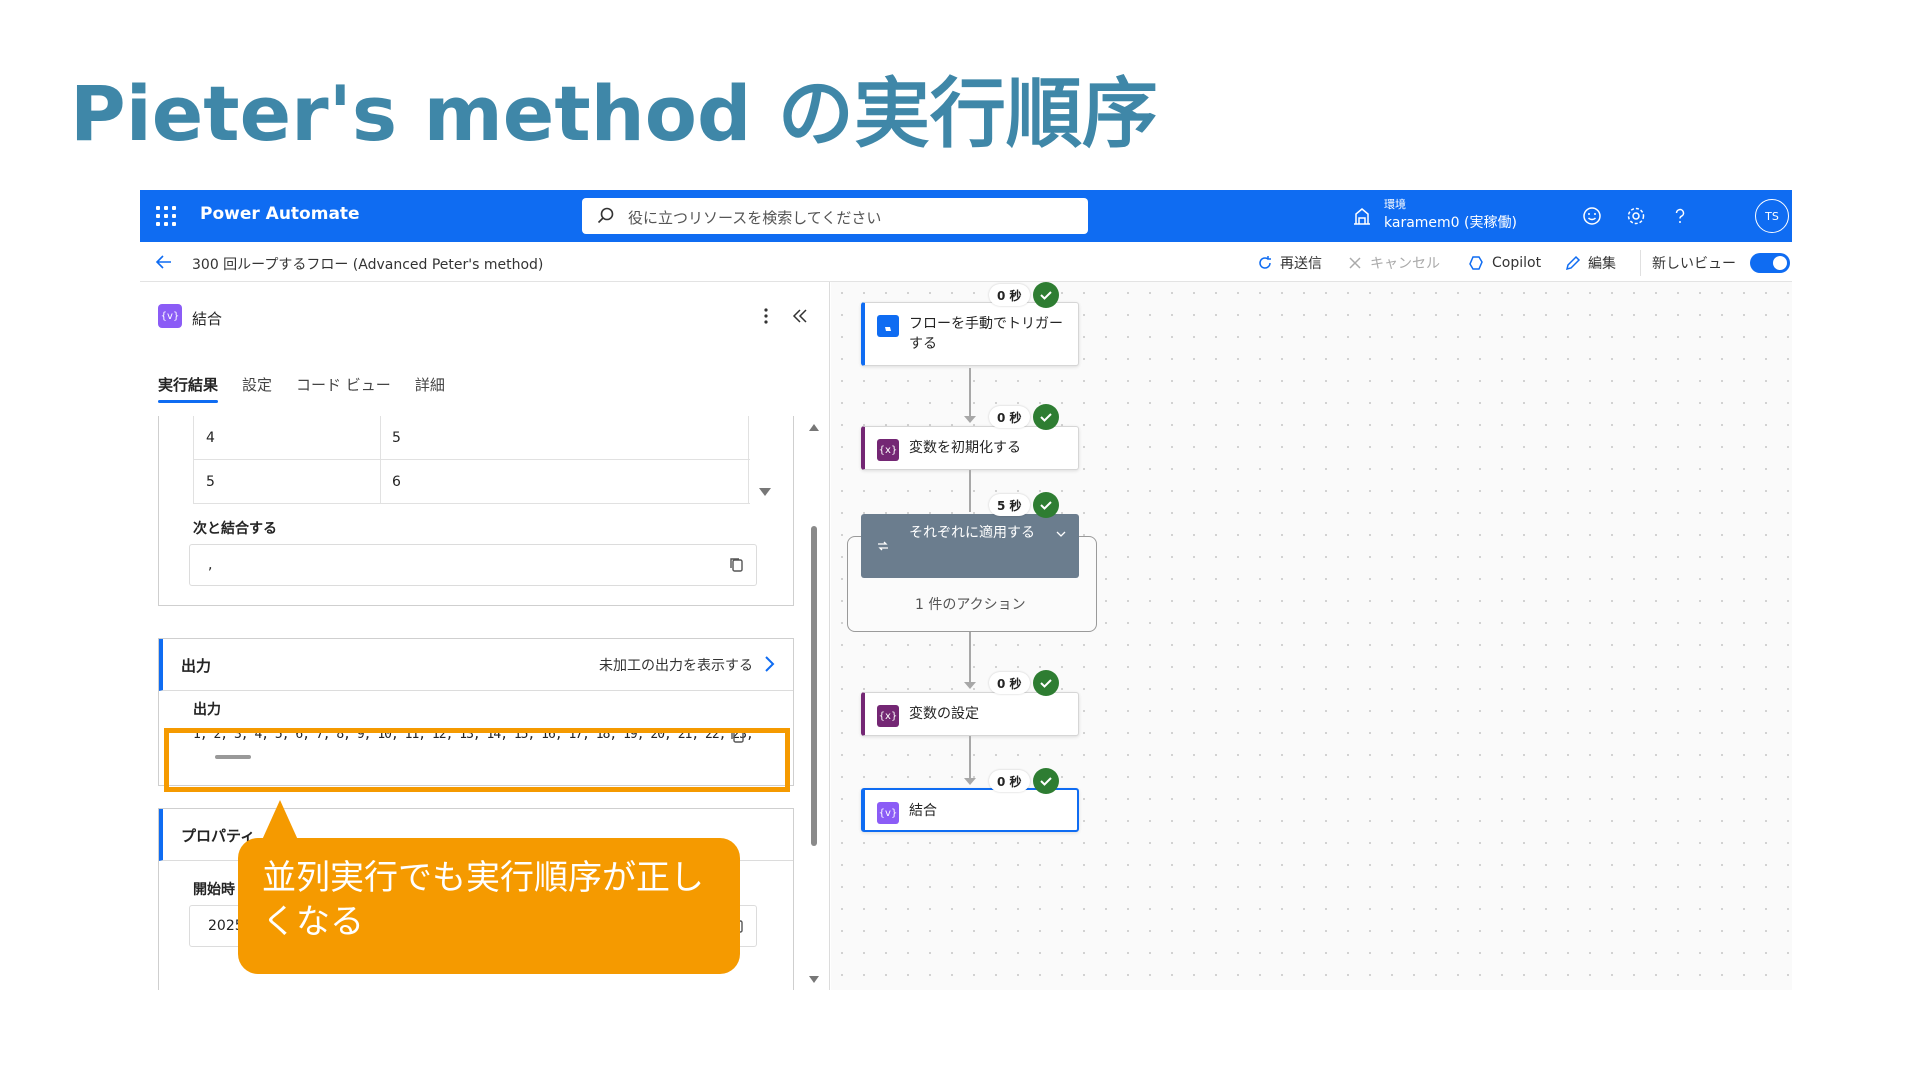  Describe the element at coordinates (605, 215) in the screenshot. I see `search-icon` at that location.